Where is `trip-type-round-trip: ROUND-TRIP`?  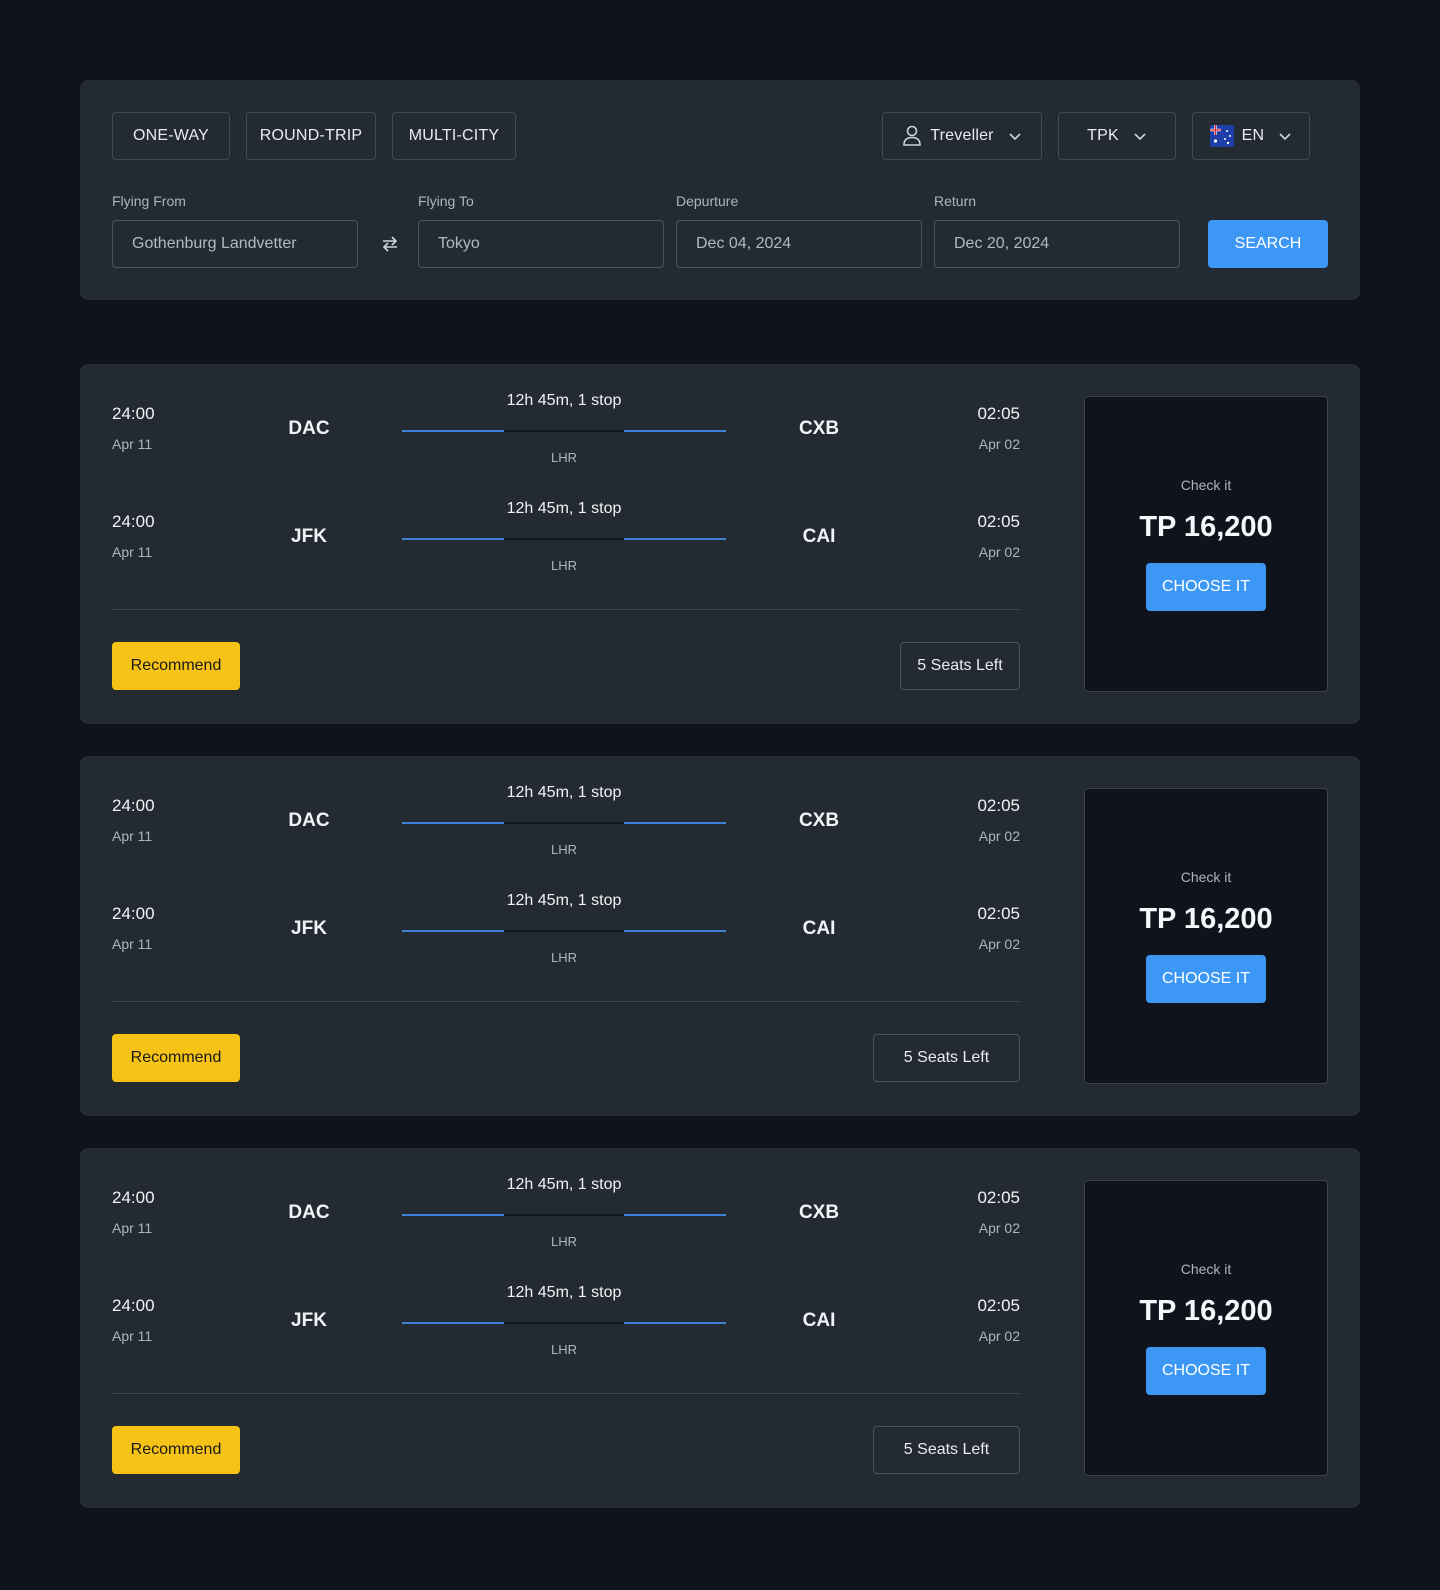
trip-type-round-trip: ROUND-TRIP is located at coordinates (311, 136).